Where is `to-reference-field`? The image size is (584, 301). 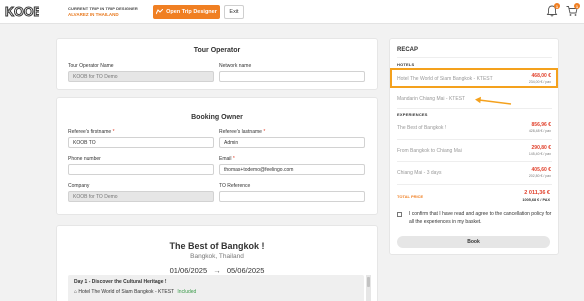
to-reference-field is located at coordinates (292, 196).